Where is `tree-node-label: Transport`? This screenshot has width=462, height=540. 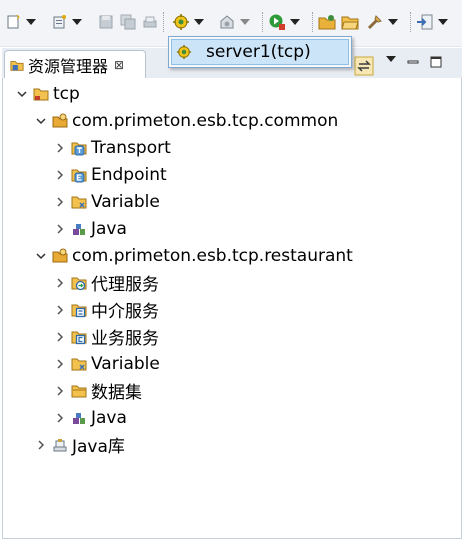
tree-node-label: Transport is located at coordinates (131, 147).